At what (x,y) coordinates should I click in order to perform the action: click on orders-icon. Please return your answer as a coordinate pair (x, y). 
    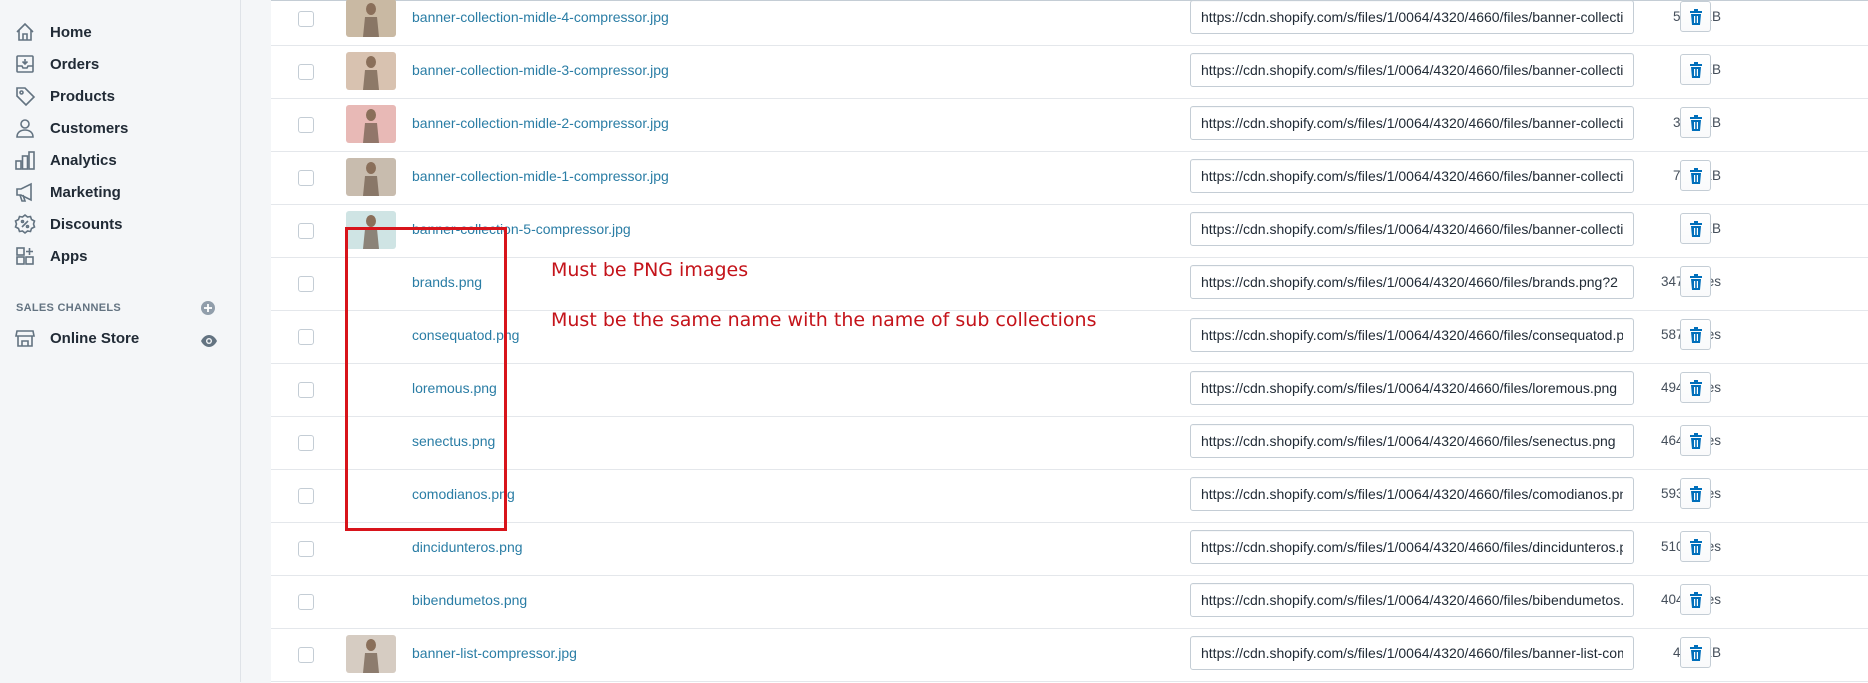
    Looking at the image, I should click on (25, 64).